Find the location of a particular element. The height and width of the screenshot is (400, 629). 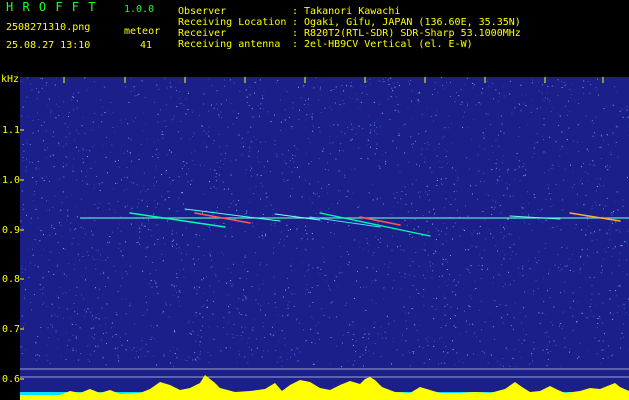

date-time: 25.08.27 13:10 is located at coordinates (48, 45).